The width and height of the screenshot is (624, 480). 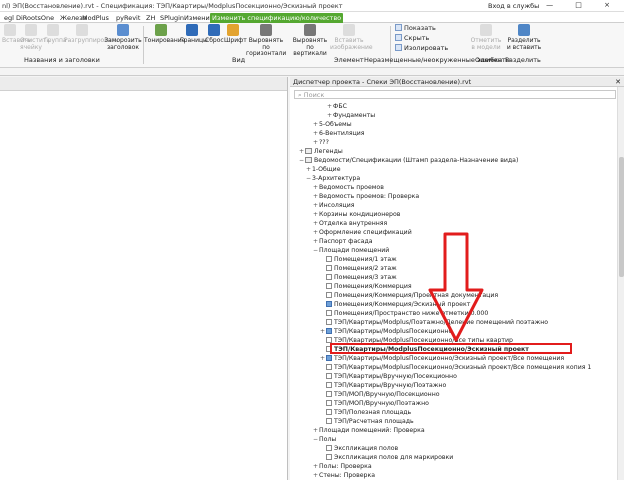 I want to click on tree-item: Помещения/Коммерция, so click(x=365, y=286).